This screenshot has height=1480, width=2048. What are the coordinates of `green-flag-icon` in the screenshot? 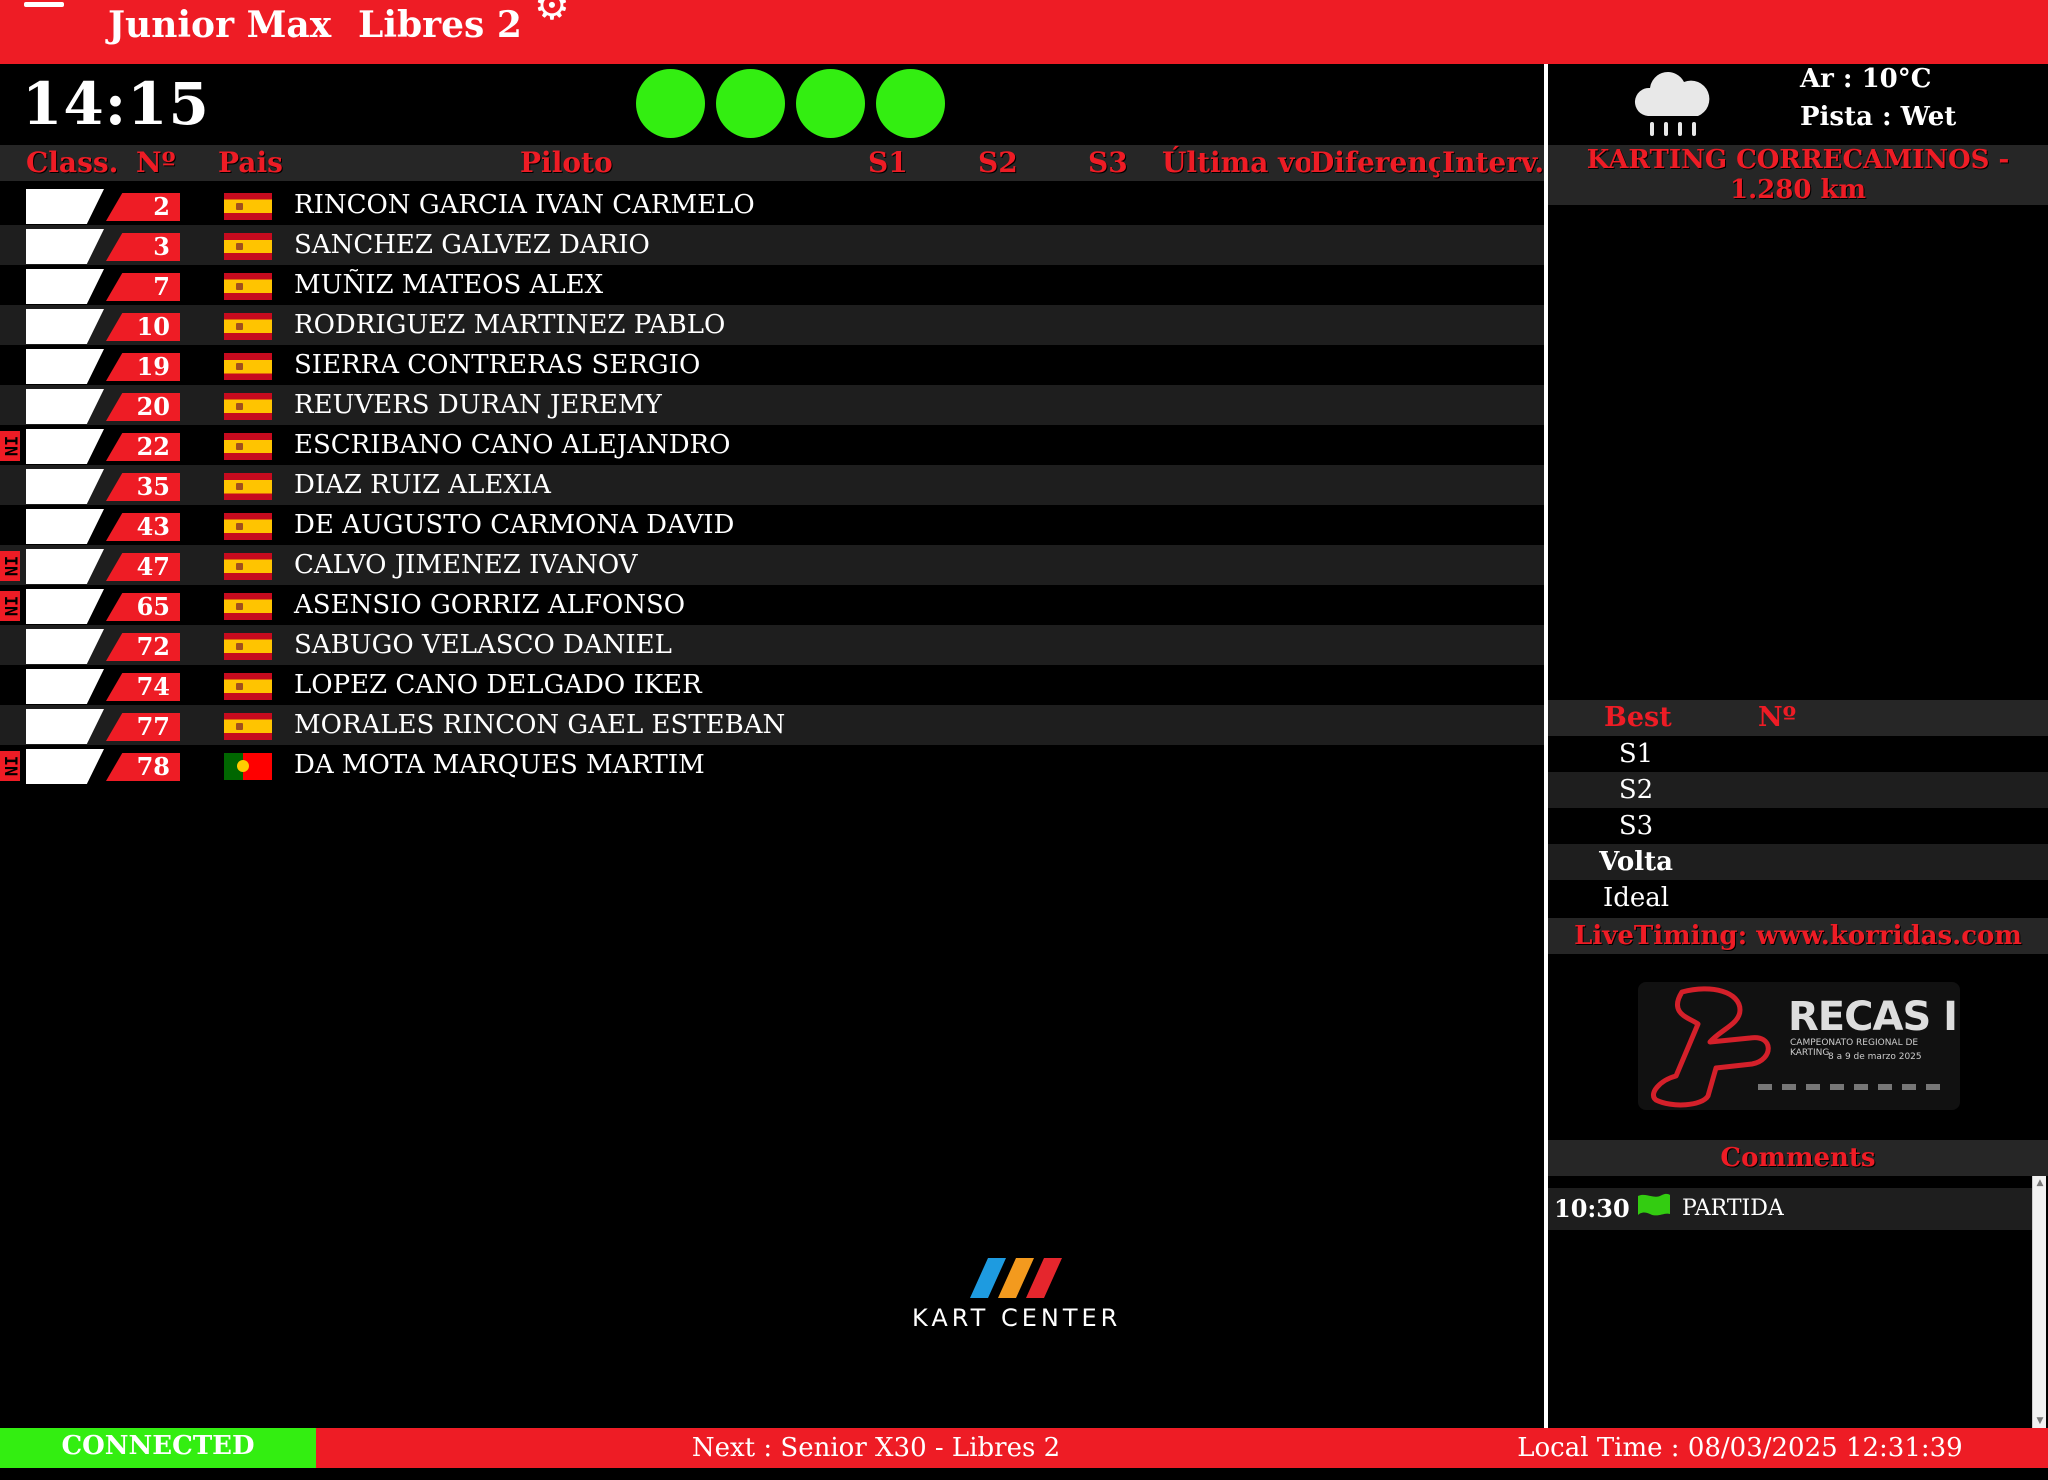 It's located at (1654, 1204).